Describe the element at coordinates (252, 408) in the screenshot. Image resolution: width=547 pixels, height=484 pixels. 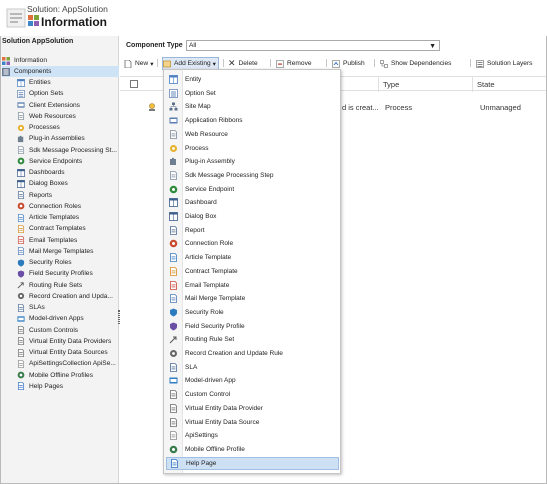
I see `menu-item-virtual-entity-data-provider: Virtual Entity Data Provider` at that location.